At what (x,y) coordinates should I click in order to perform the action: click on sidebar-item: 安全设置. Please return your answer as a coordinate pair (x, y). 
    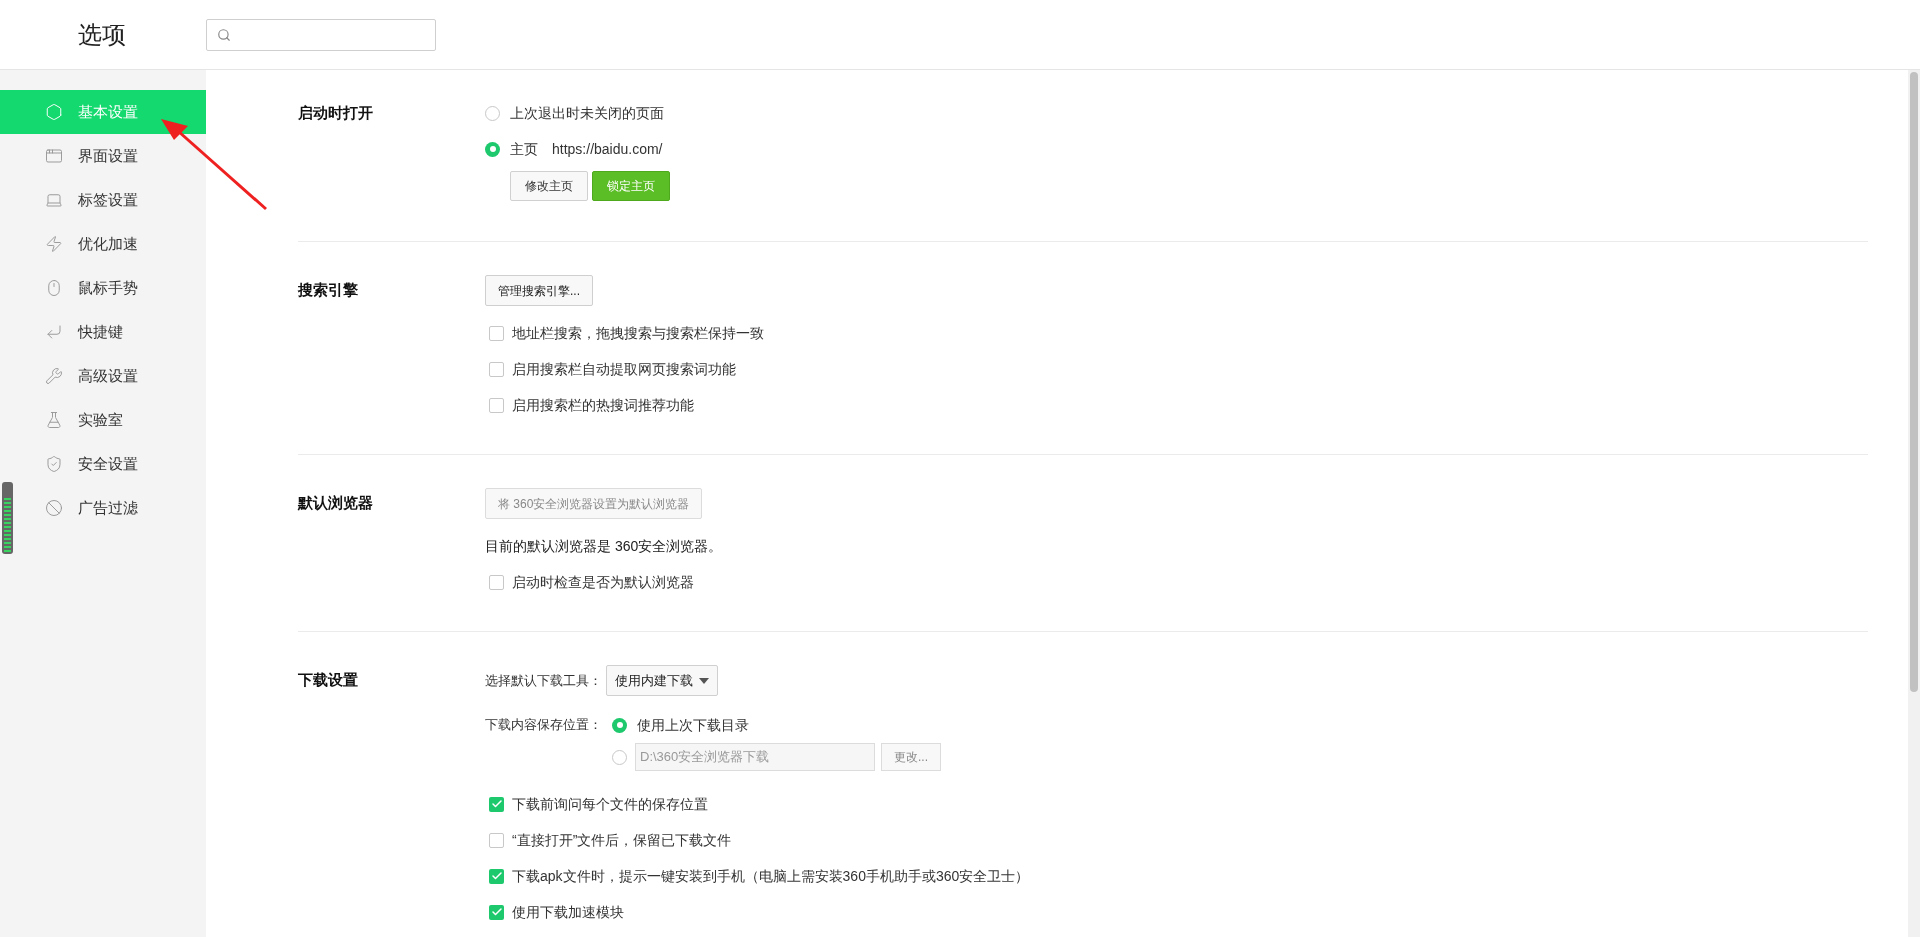
    Looking at the image, I should click on (103, 464).